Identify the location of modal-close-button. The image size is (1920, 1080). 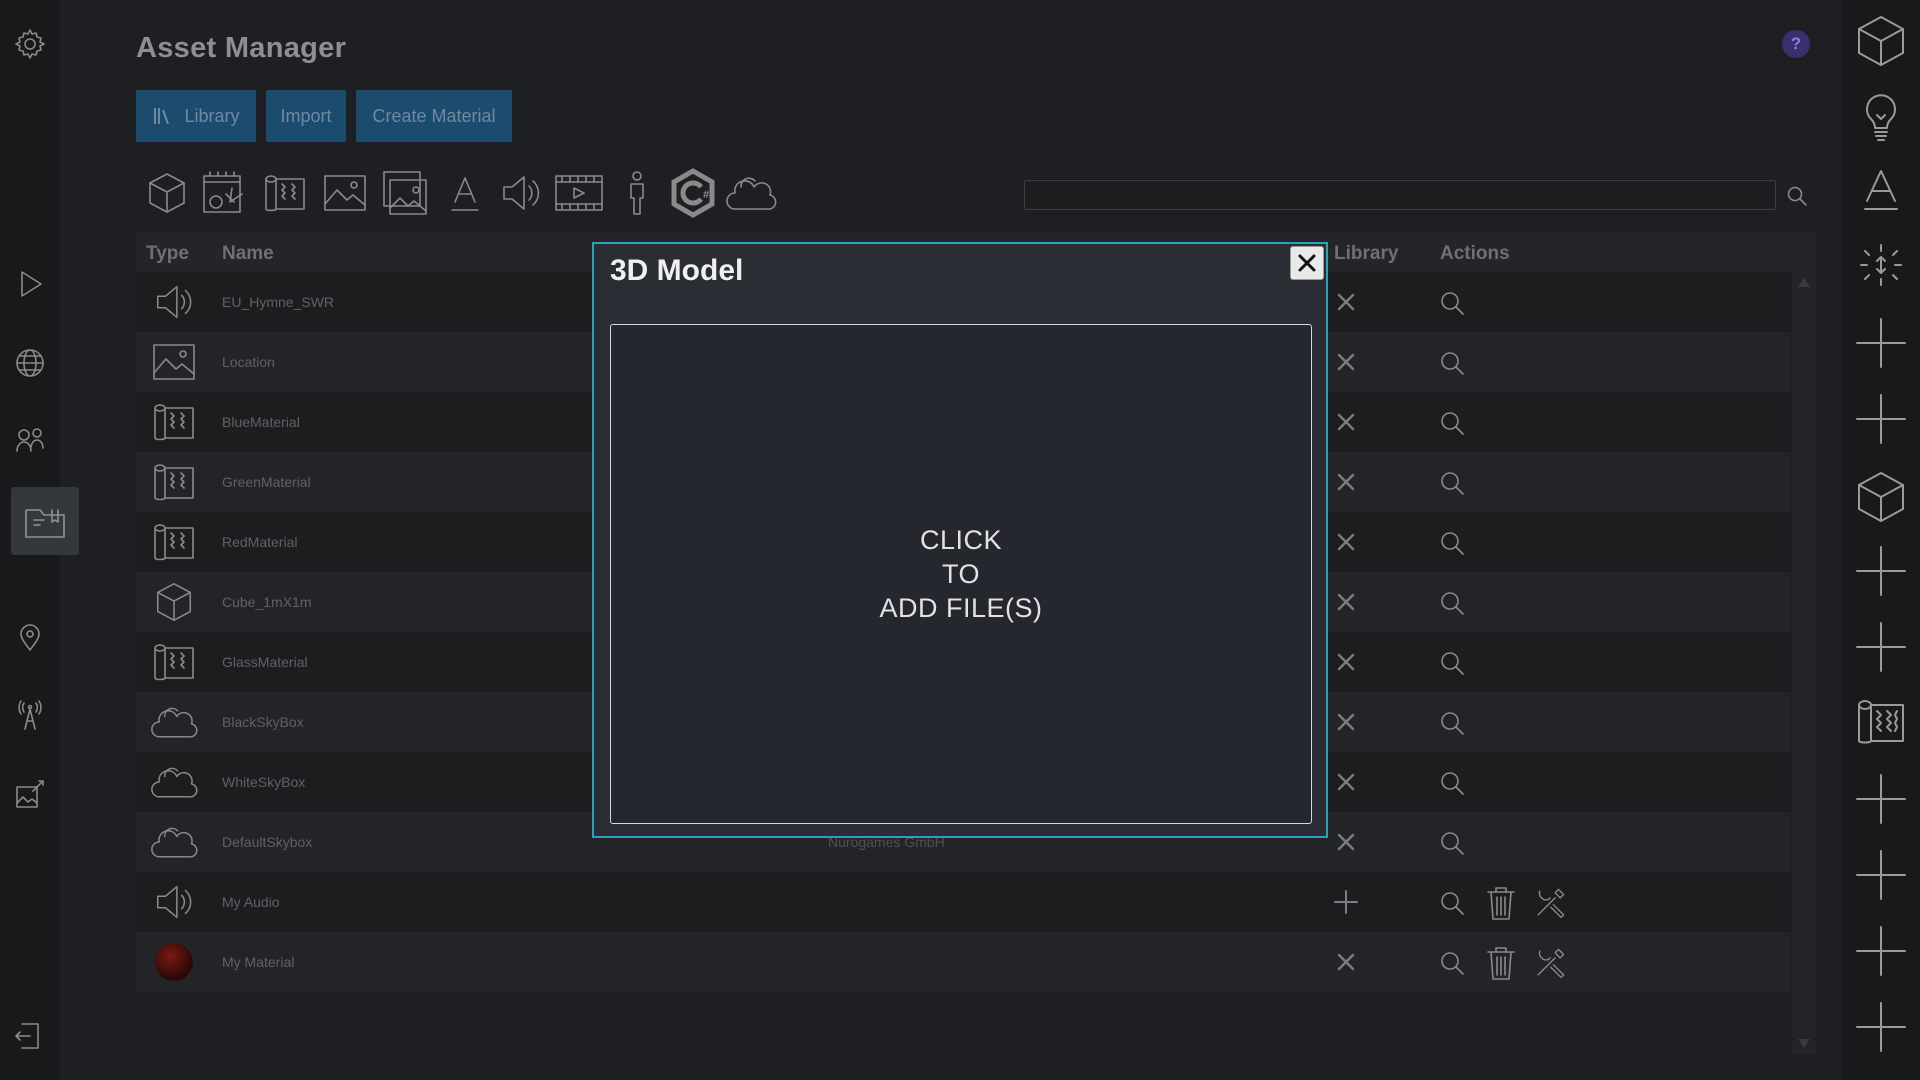
(1307, 263).